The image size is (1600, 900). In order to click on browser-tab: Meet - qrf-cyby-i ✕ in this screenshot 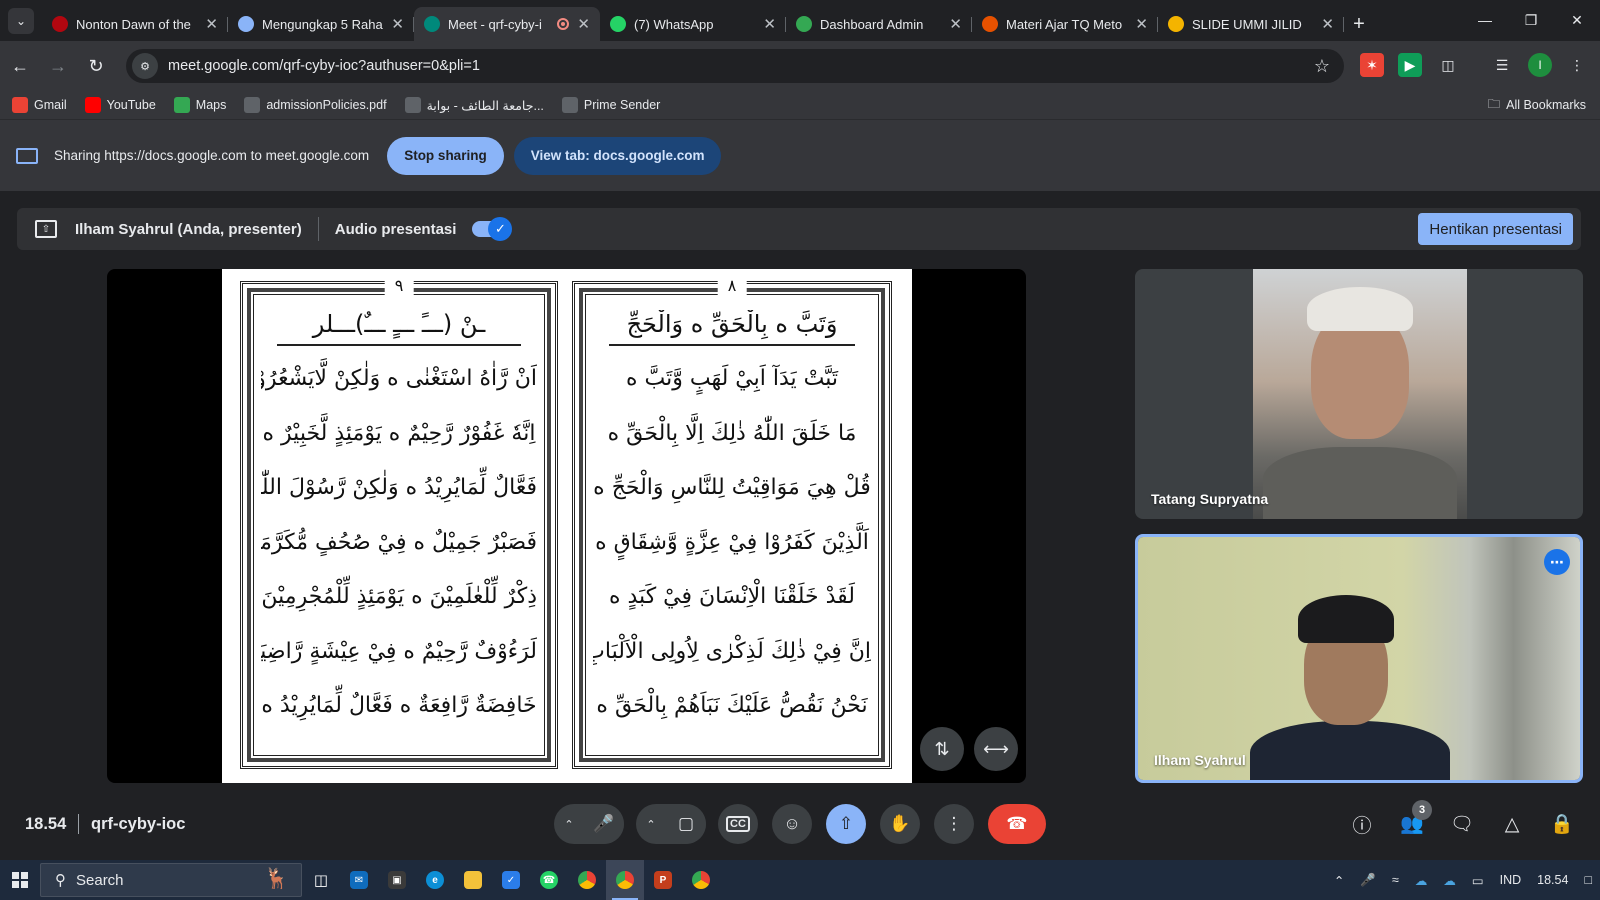, I will do `click(507, 24)`.